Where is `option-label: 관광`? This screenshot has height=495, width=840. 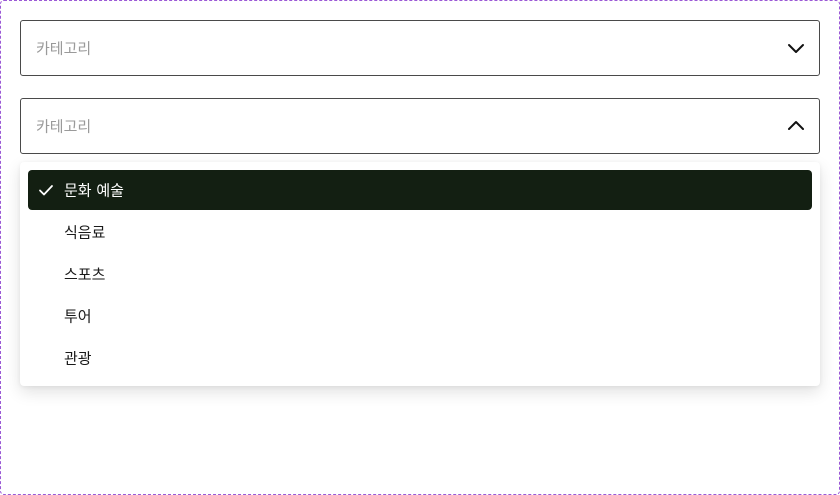
option-label: 관광 is located at coordinates (78, 358).